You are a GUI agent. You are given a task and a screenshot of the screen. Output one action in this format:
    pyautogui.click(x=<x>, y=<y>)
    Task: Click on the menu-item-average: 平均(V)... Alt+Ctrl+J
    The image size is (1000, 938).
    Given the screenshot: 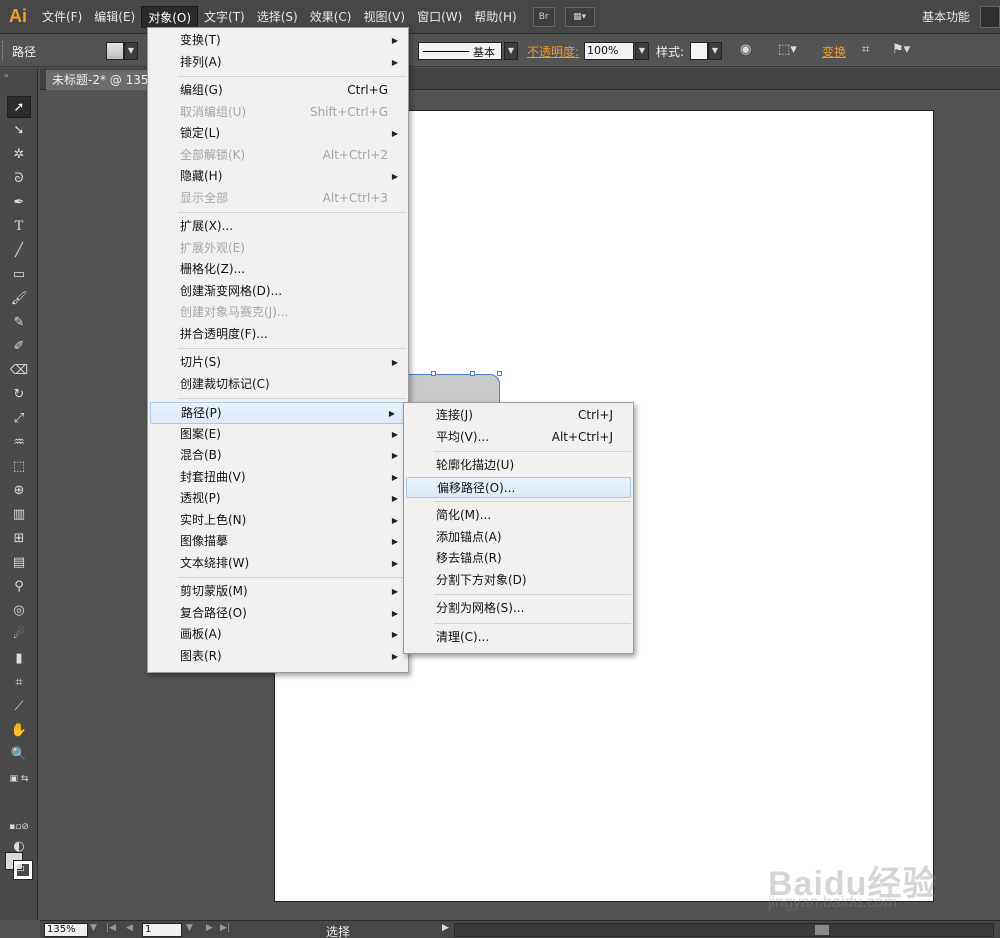 What is the action you would take?
    pyautogui.click(x=518, y=438)
    